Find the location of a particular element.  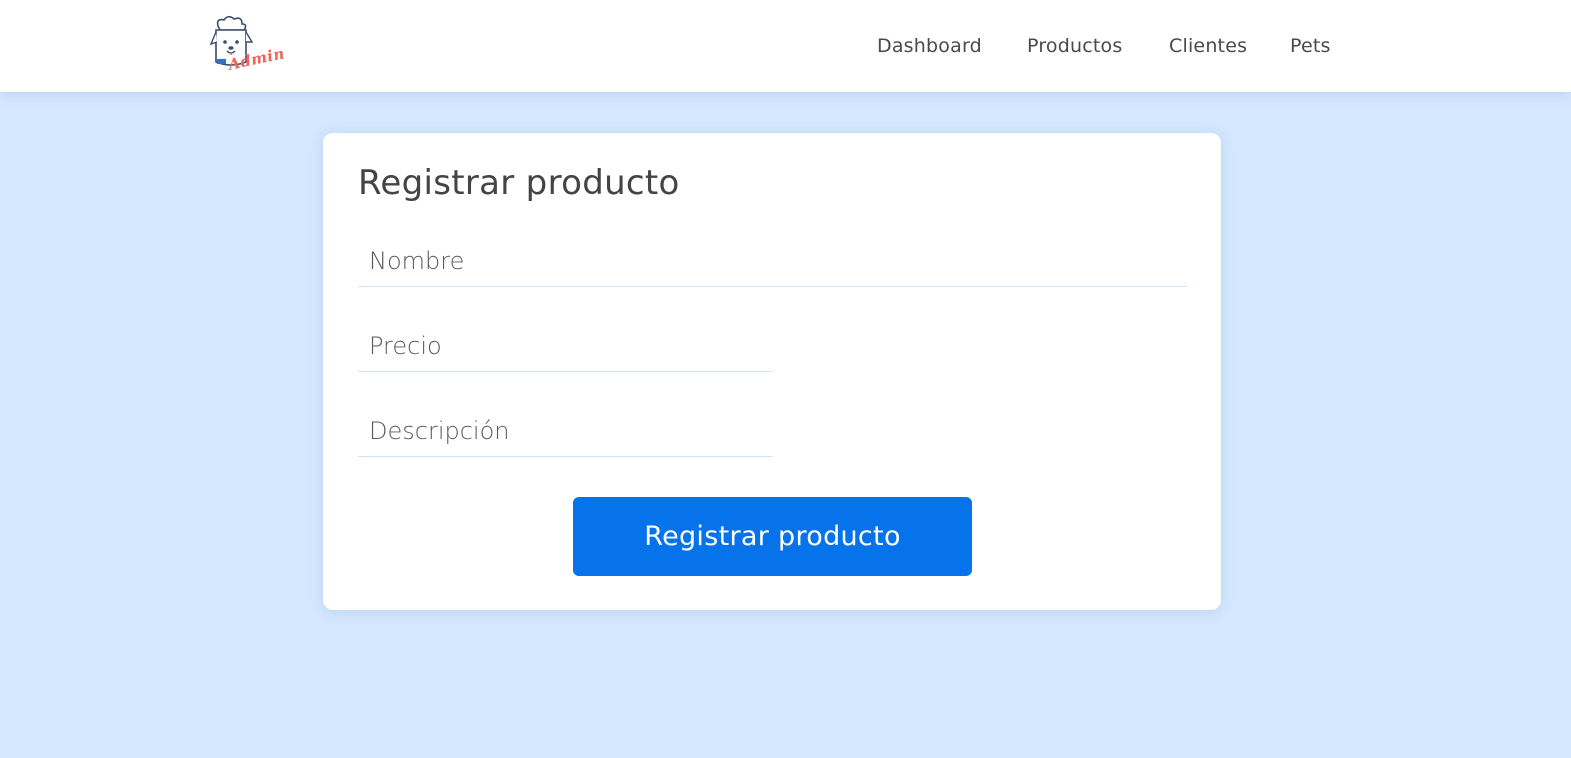

nav-pets: Pets is located at coordinates (1310, 46).